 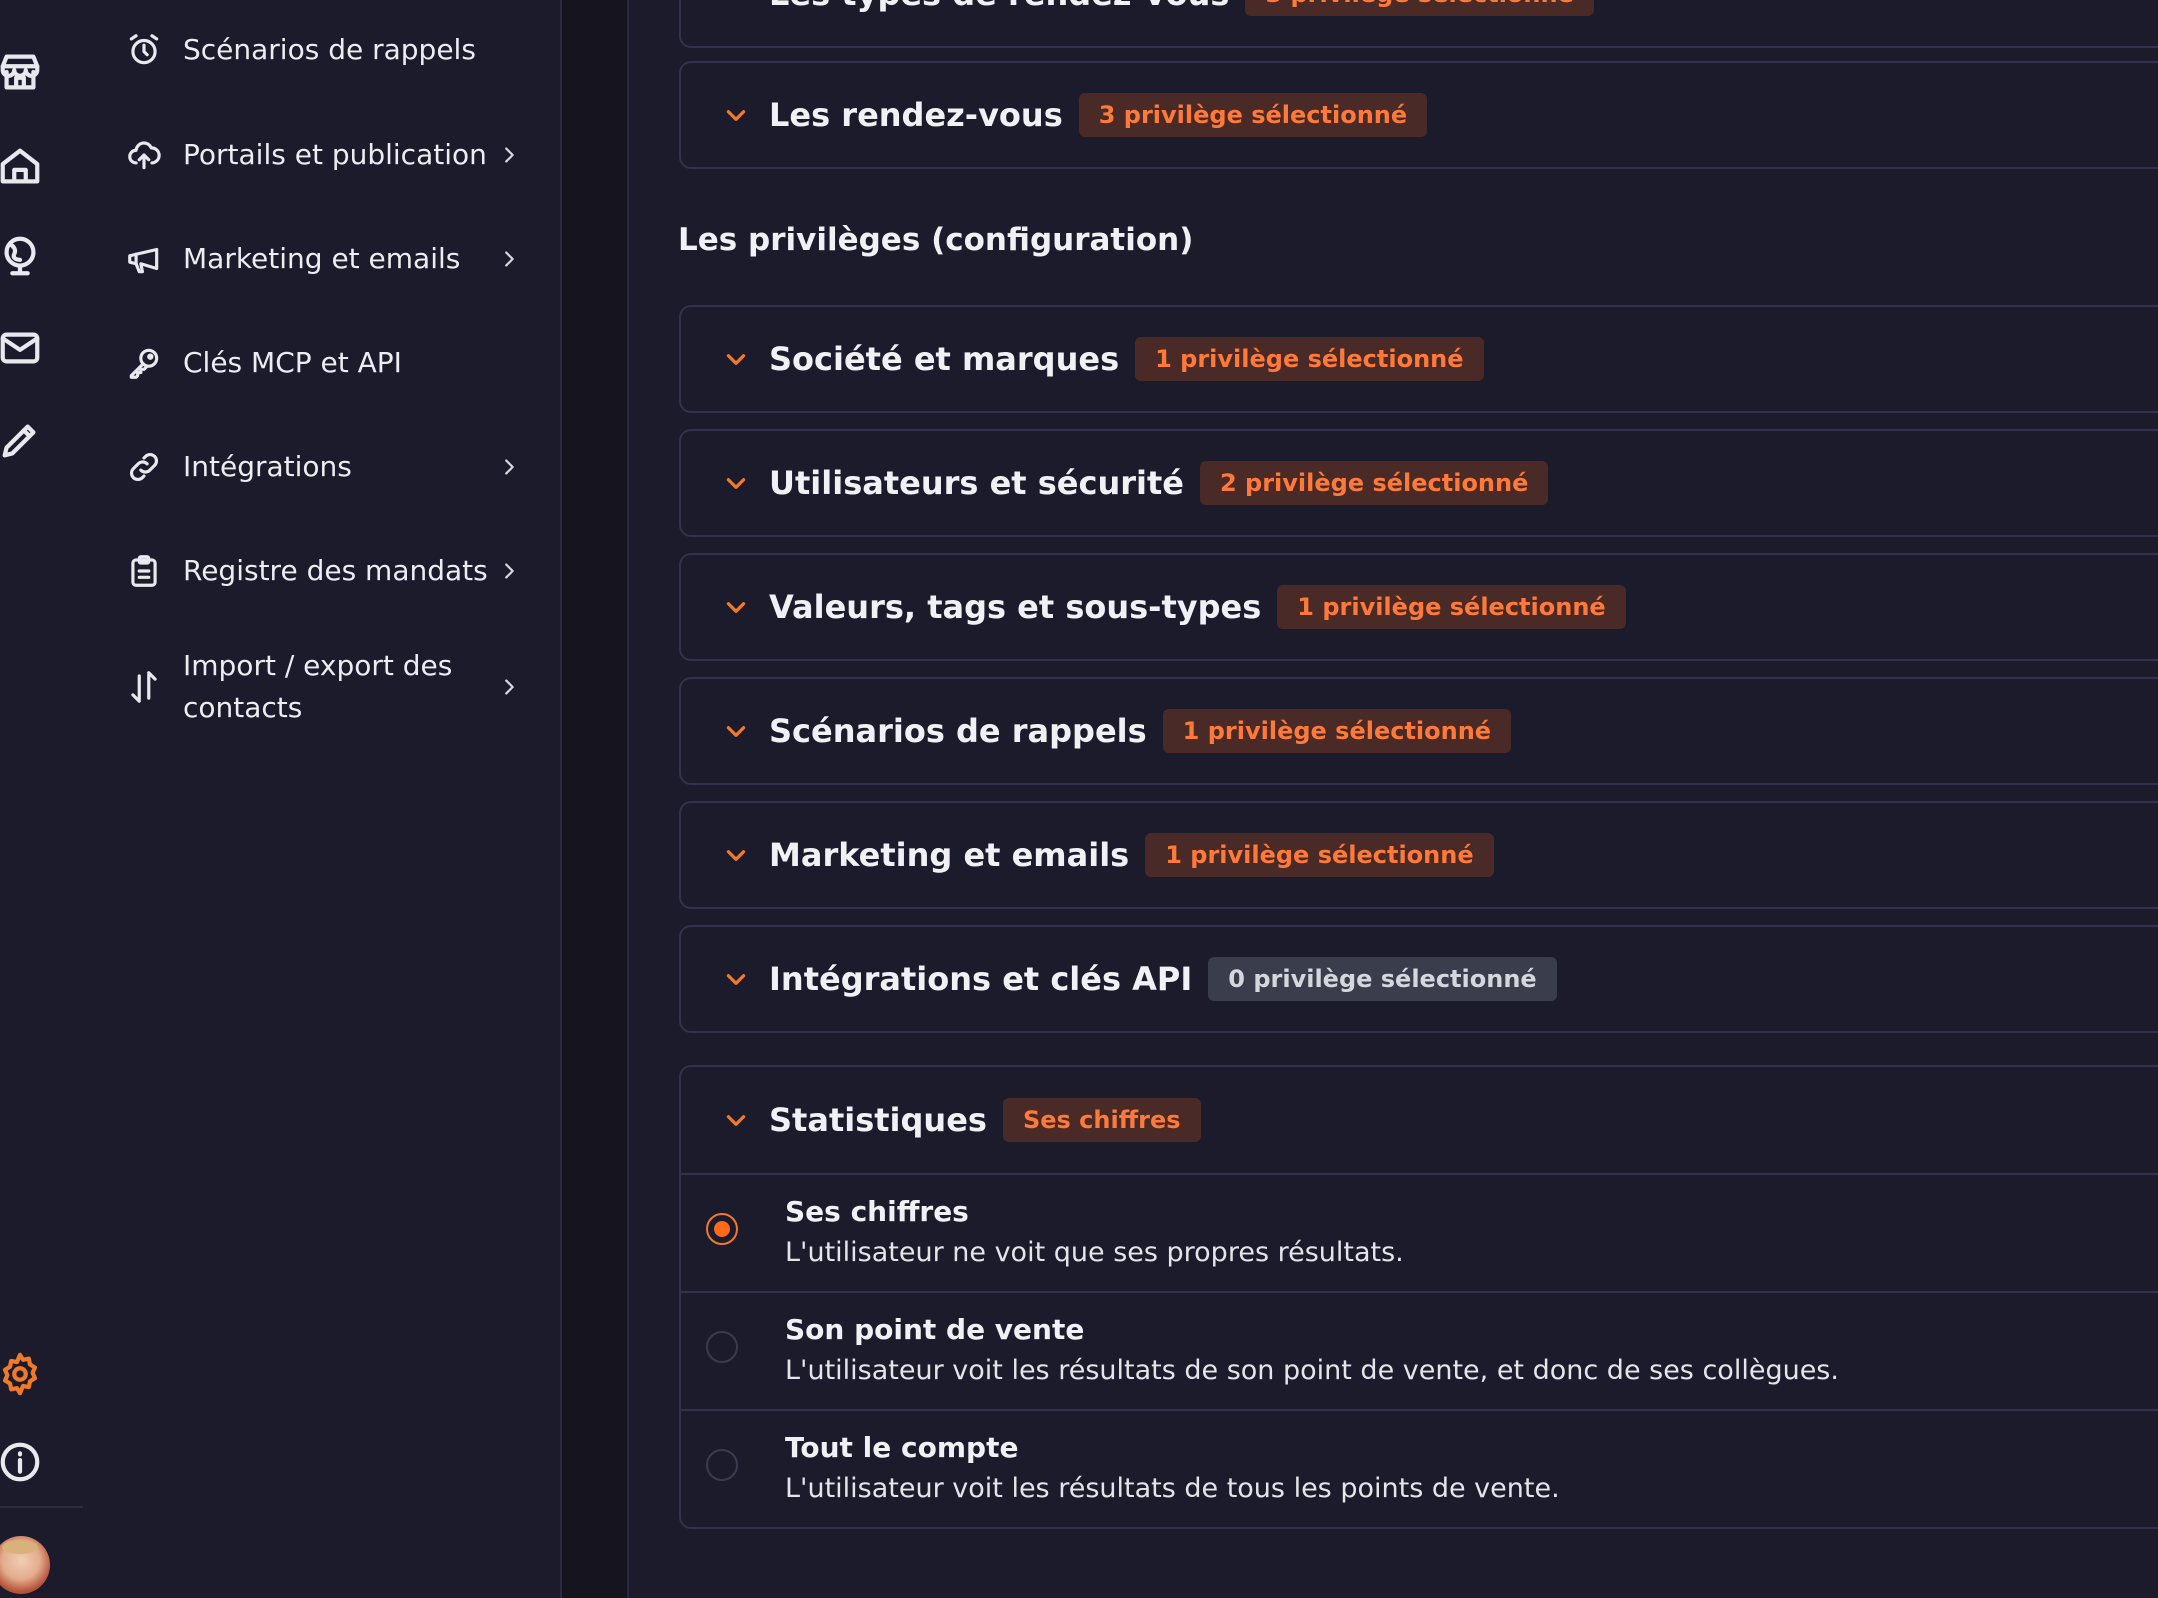 What do you see at coordinates (22, 440) in the screenshot?
I see `pencil-icon` at bounding box center [22, 440].